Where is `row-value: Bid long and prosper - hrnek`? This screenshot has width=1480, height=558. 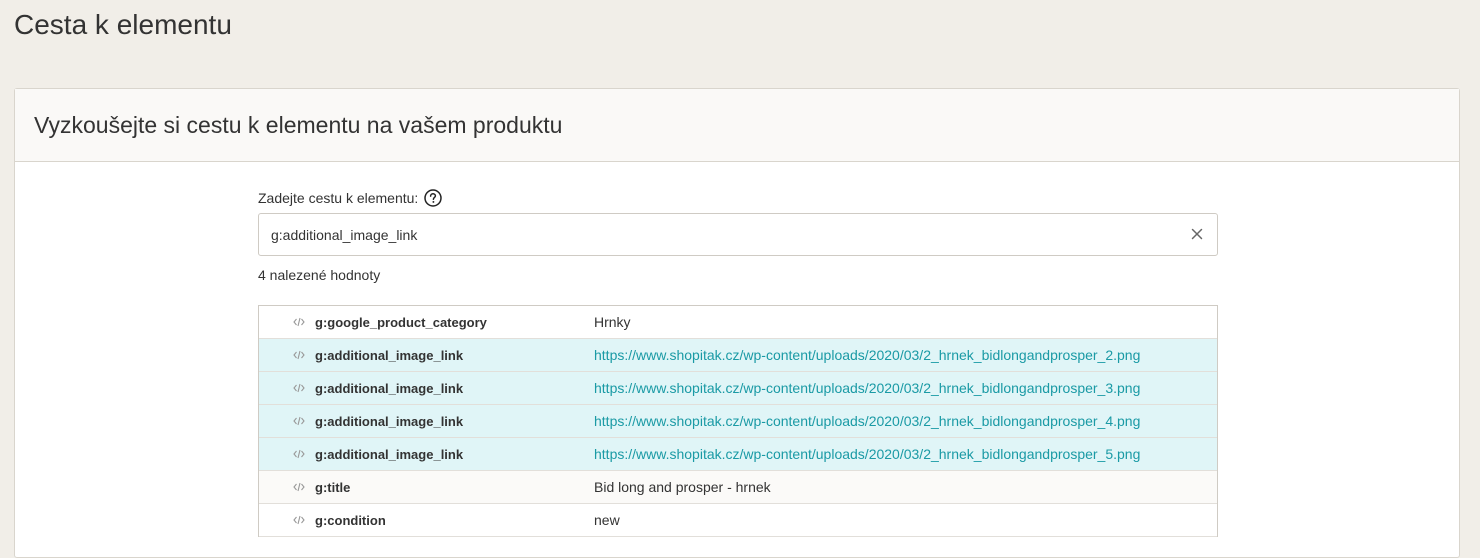 row-value: Bid long and prosper - hrnek is located at coordinates (682, 487).